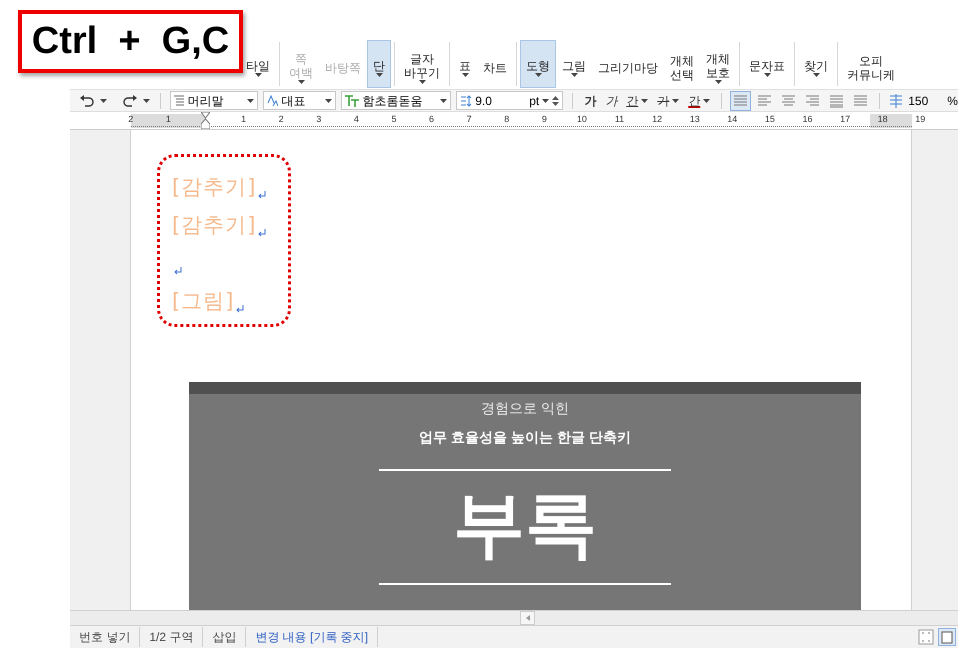  I want to click on ruler-number: 18, so click(882, 119).